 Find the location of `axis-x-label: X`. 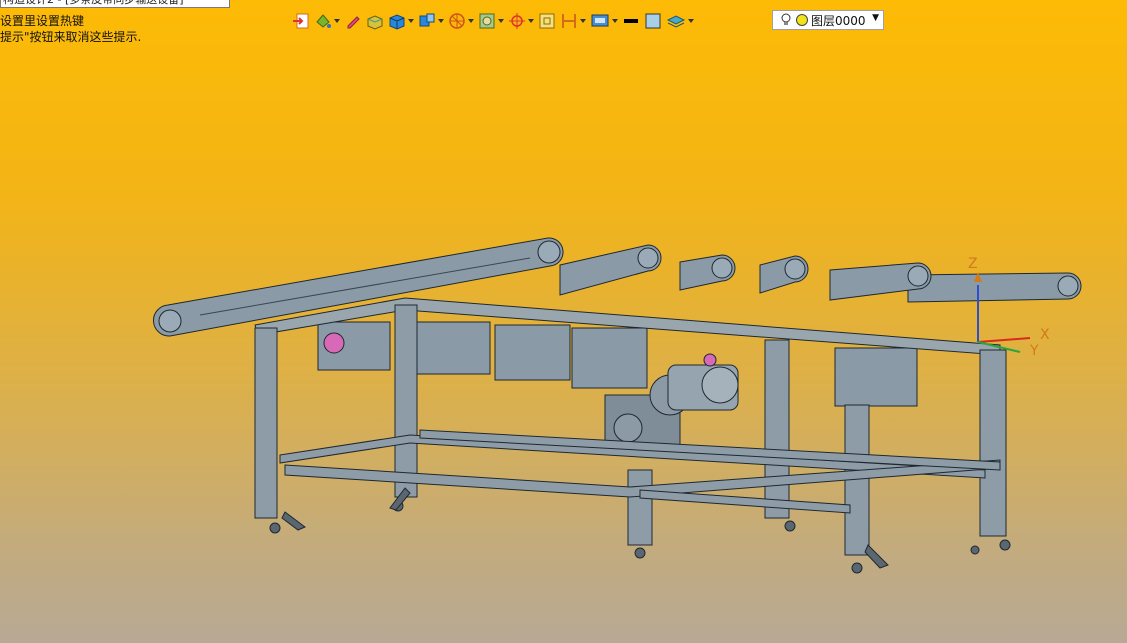

axis-x-label: X is located at coordinates (1045, 335).